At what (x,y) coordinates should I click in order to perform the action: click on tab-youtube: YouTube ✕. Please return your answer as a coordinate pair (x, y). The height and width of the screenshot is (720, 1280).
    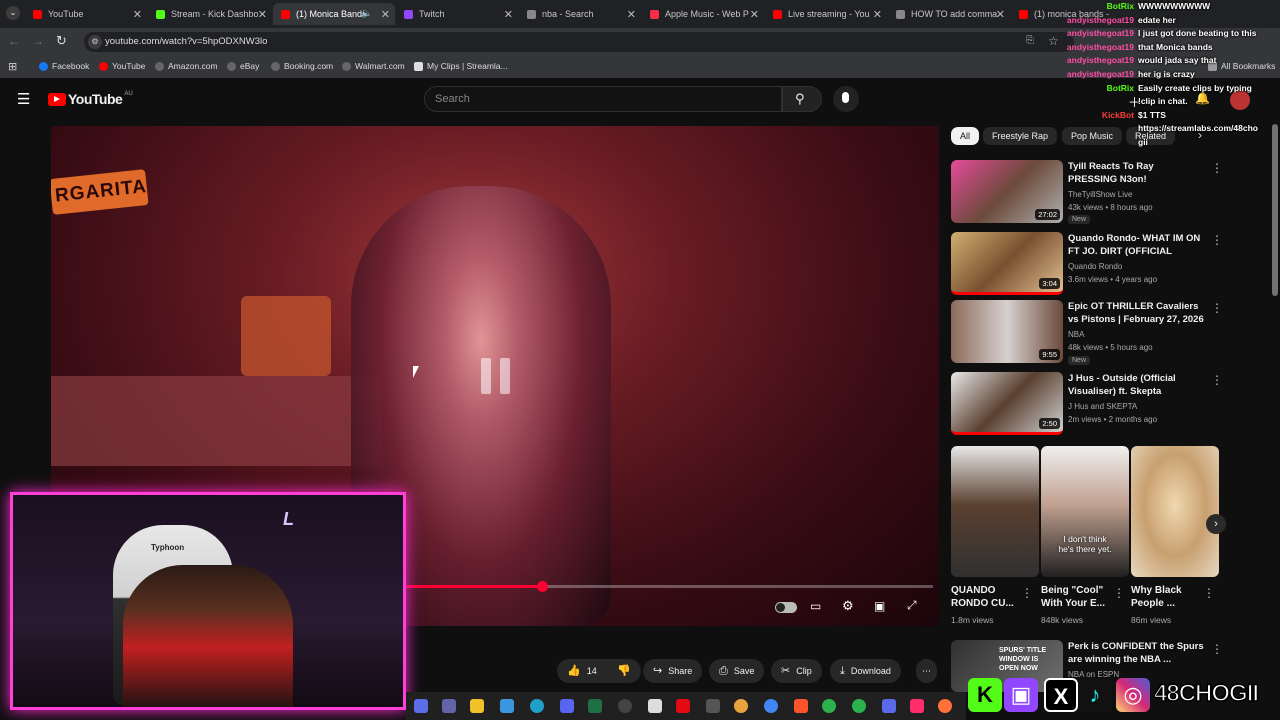
    Looking at the image, I should click on (86, 14).